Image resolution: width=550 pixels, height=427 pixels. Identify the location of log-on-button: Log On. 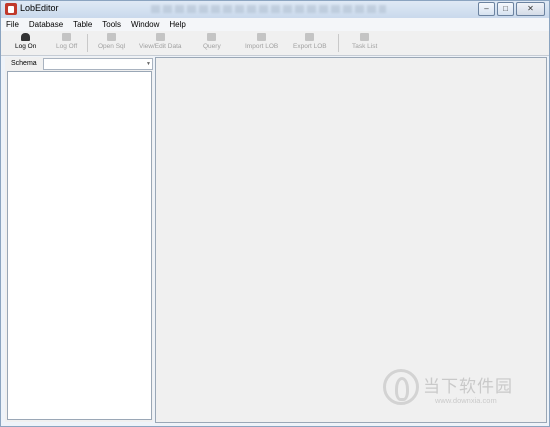
(25, 41).